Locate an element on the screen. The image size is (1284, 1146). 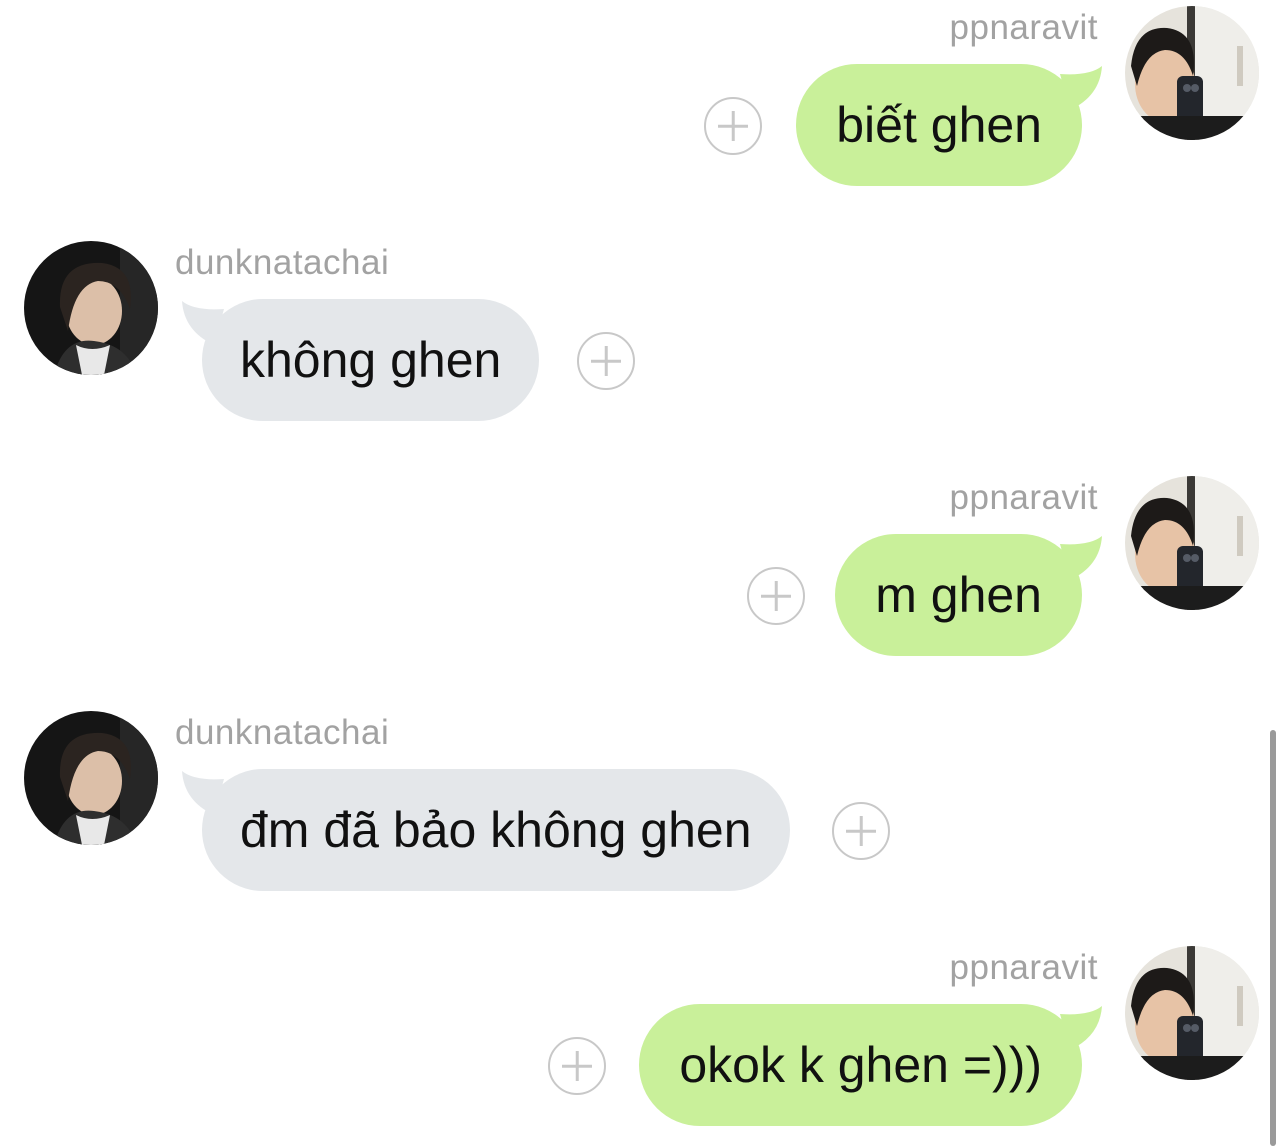
message-text: okok k ghen =))) is located at coordinates (860, 1065).